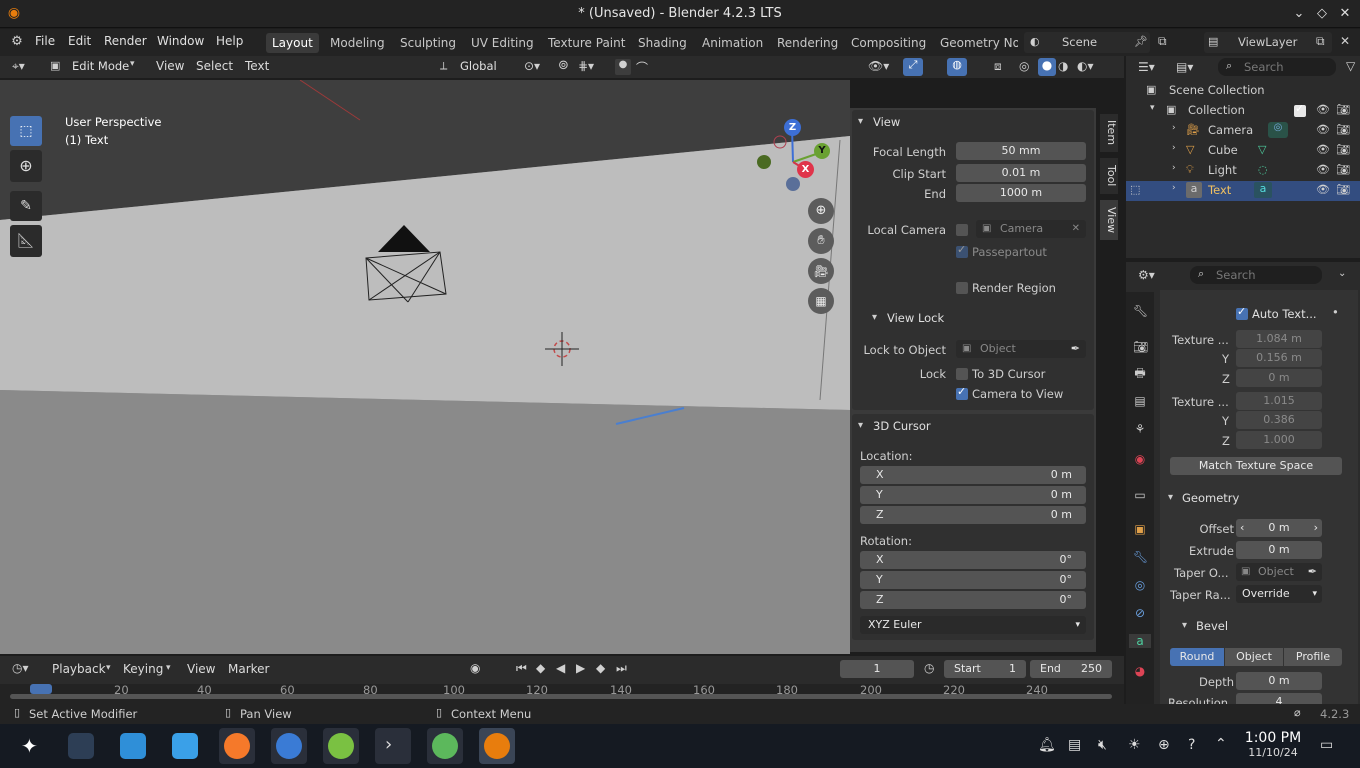 The height and width of the screenshot is (768, 1360). Describe the element at coordinates (973, 560) in the screenshot. I see `cursor-rotation-x: X 0°` at that location.